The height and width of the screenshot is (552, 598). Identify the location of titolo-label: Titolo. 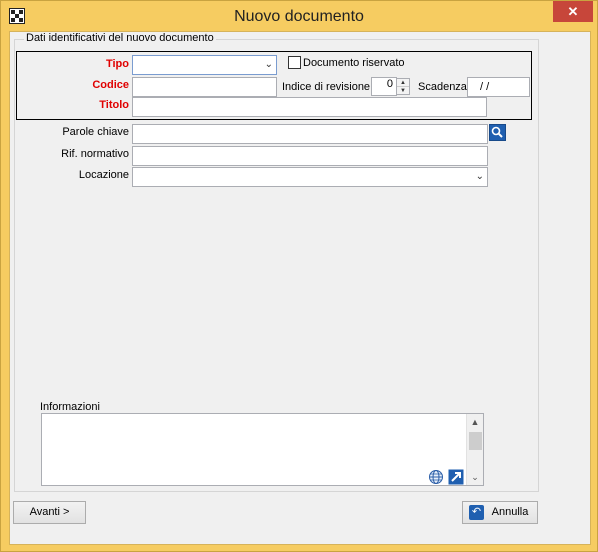
(114, 105).